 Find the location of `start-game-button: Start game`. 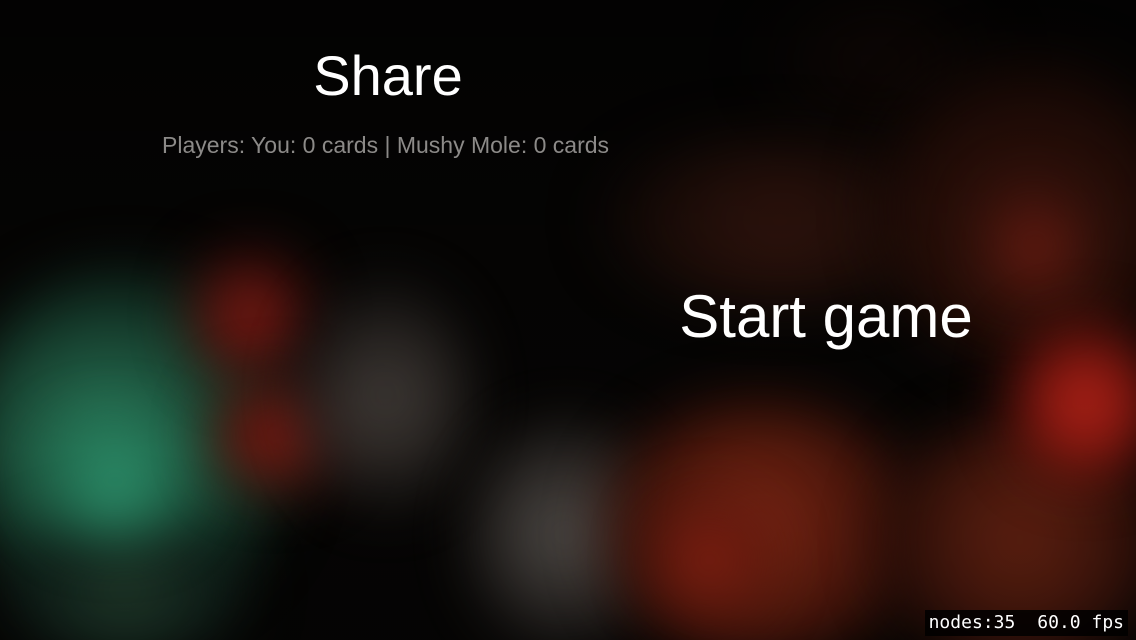

start-game-button: Start game is located at coordinates (826, 316).